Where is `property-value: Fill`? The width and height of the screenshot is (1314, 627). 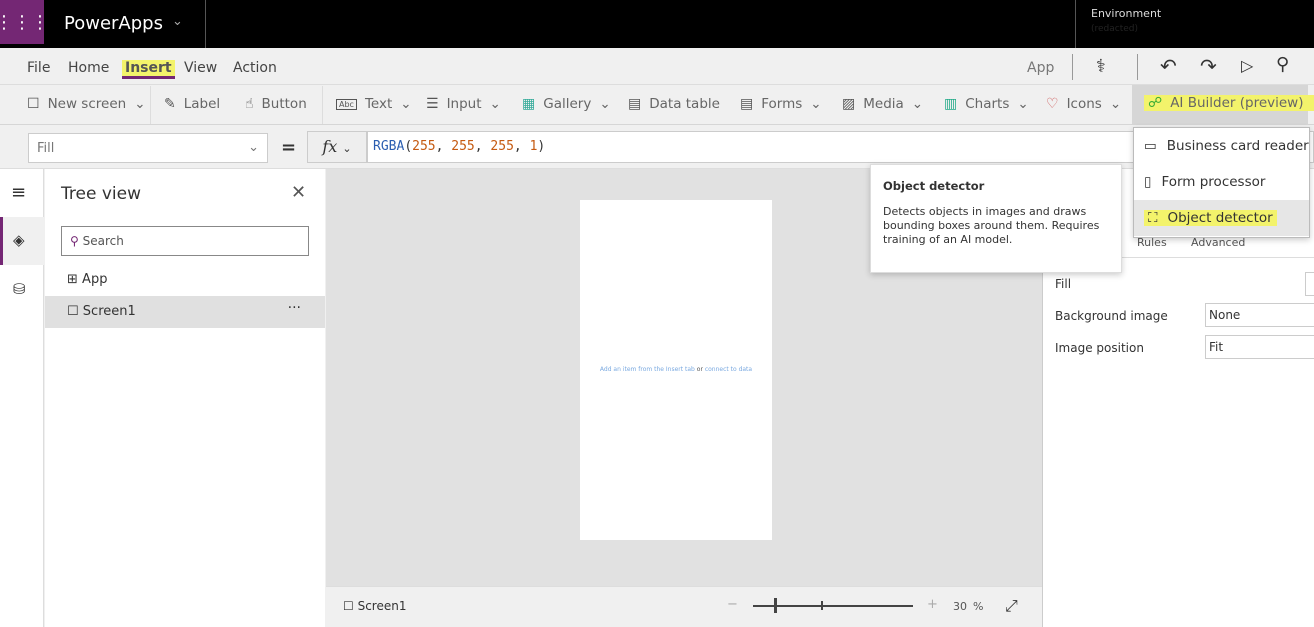
property-value: Fill is located at coordinates (46, 148).